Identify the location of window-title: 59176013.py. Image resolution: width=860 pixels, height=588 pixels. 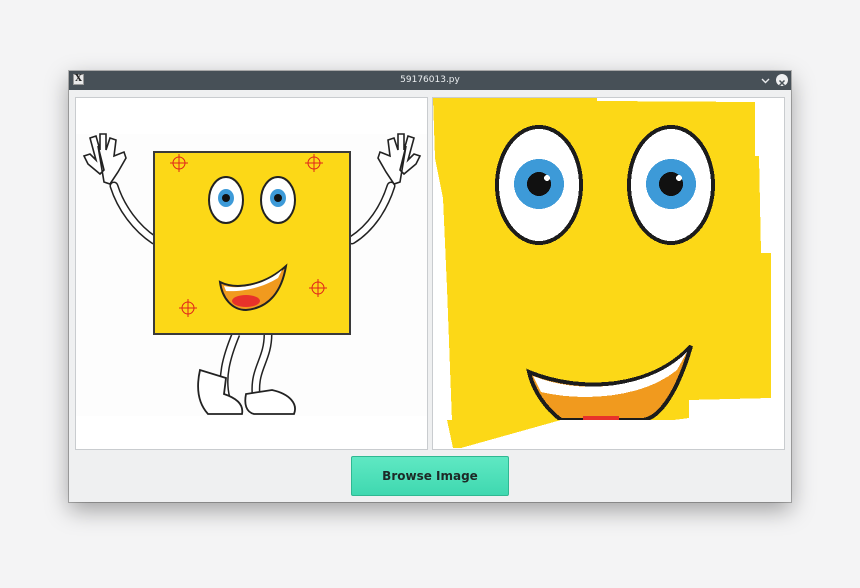
(430, 80).